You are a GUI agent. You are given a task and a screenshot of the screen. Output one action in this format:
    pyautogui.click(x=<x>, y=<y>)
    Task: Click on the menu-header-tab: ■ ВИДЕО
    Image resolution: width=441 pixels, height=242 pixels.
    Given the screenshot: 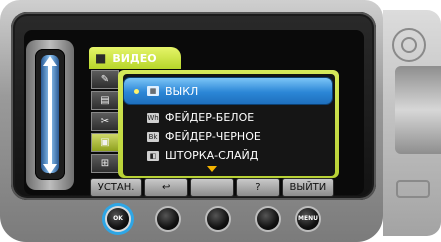 What is the action you would take?
    pyautogui.click(x=135, y=58)
    